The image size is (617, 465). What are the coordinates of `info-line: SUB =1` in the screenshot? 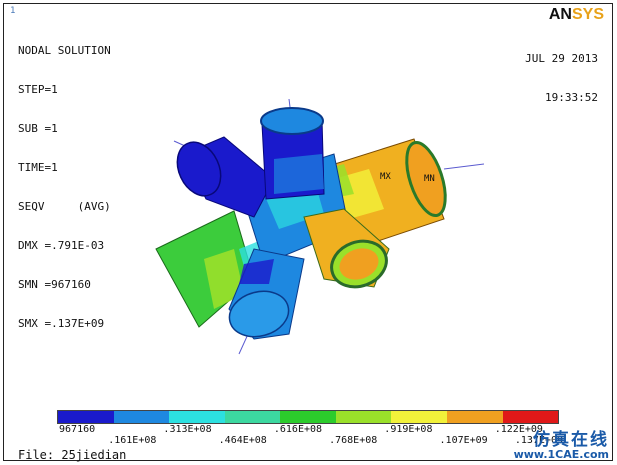 It's located at (38, 128).